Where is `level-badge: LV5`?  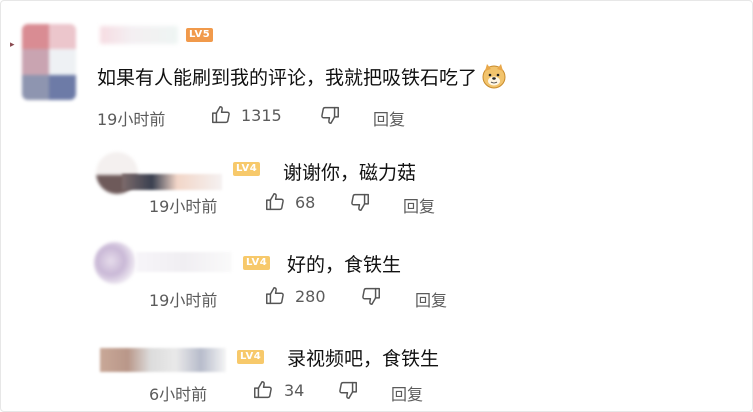 level-badge: LV5 is located at coordinates (200, 35).